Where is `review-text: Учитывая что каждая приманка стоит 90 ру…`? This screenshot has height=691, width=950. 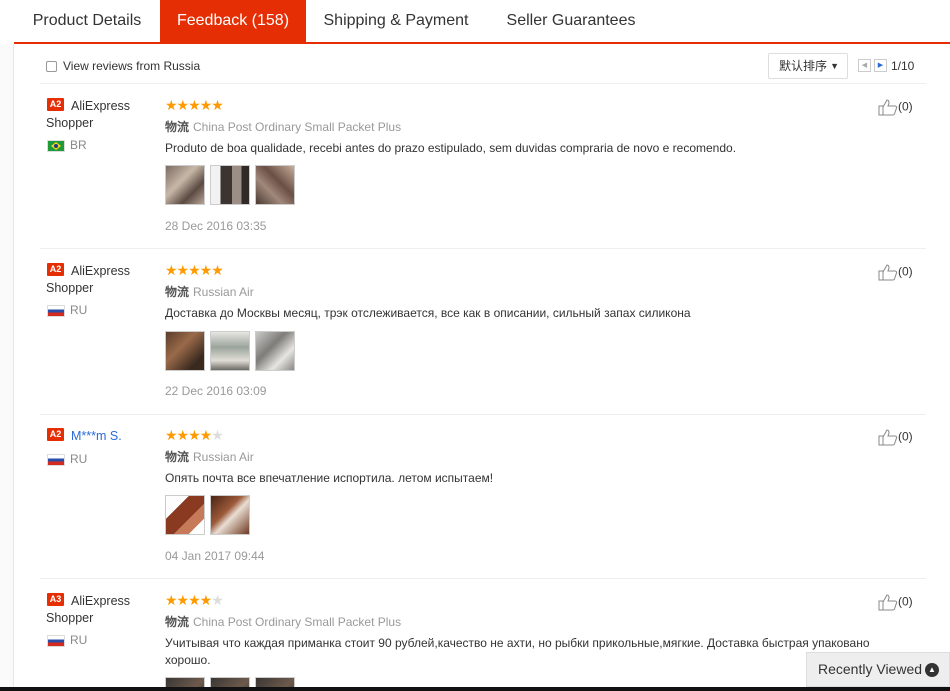
review-text: Учитывая что каждая приманка стоит 90 ру… is located at coordinates (517, 651).